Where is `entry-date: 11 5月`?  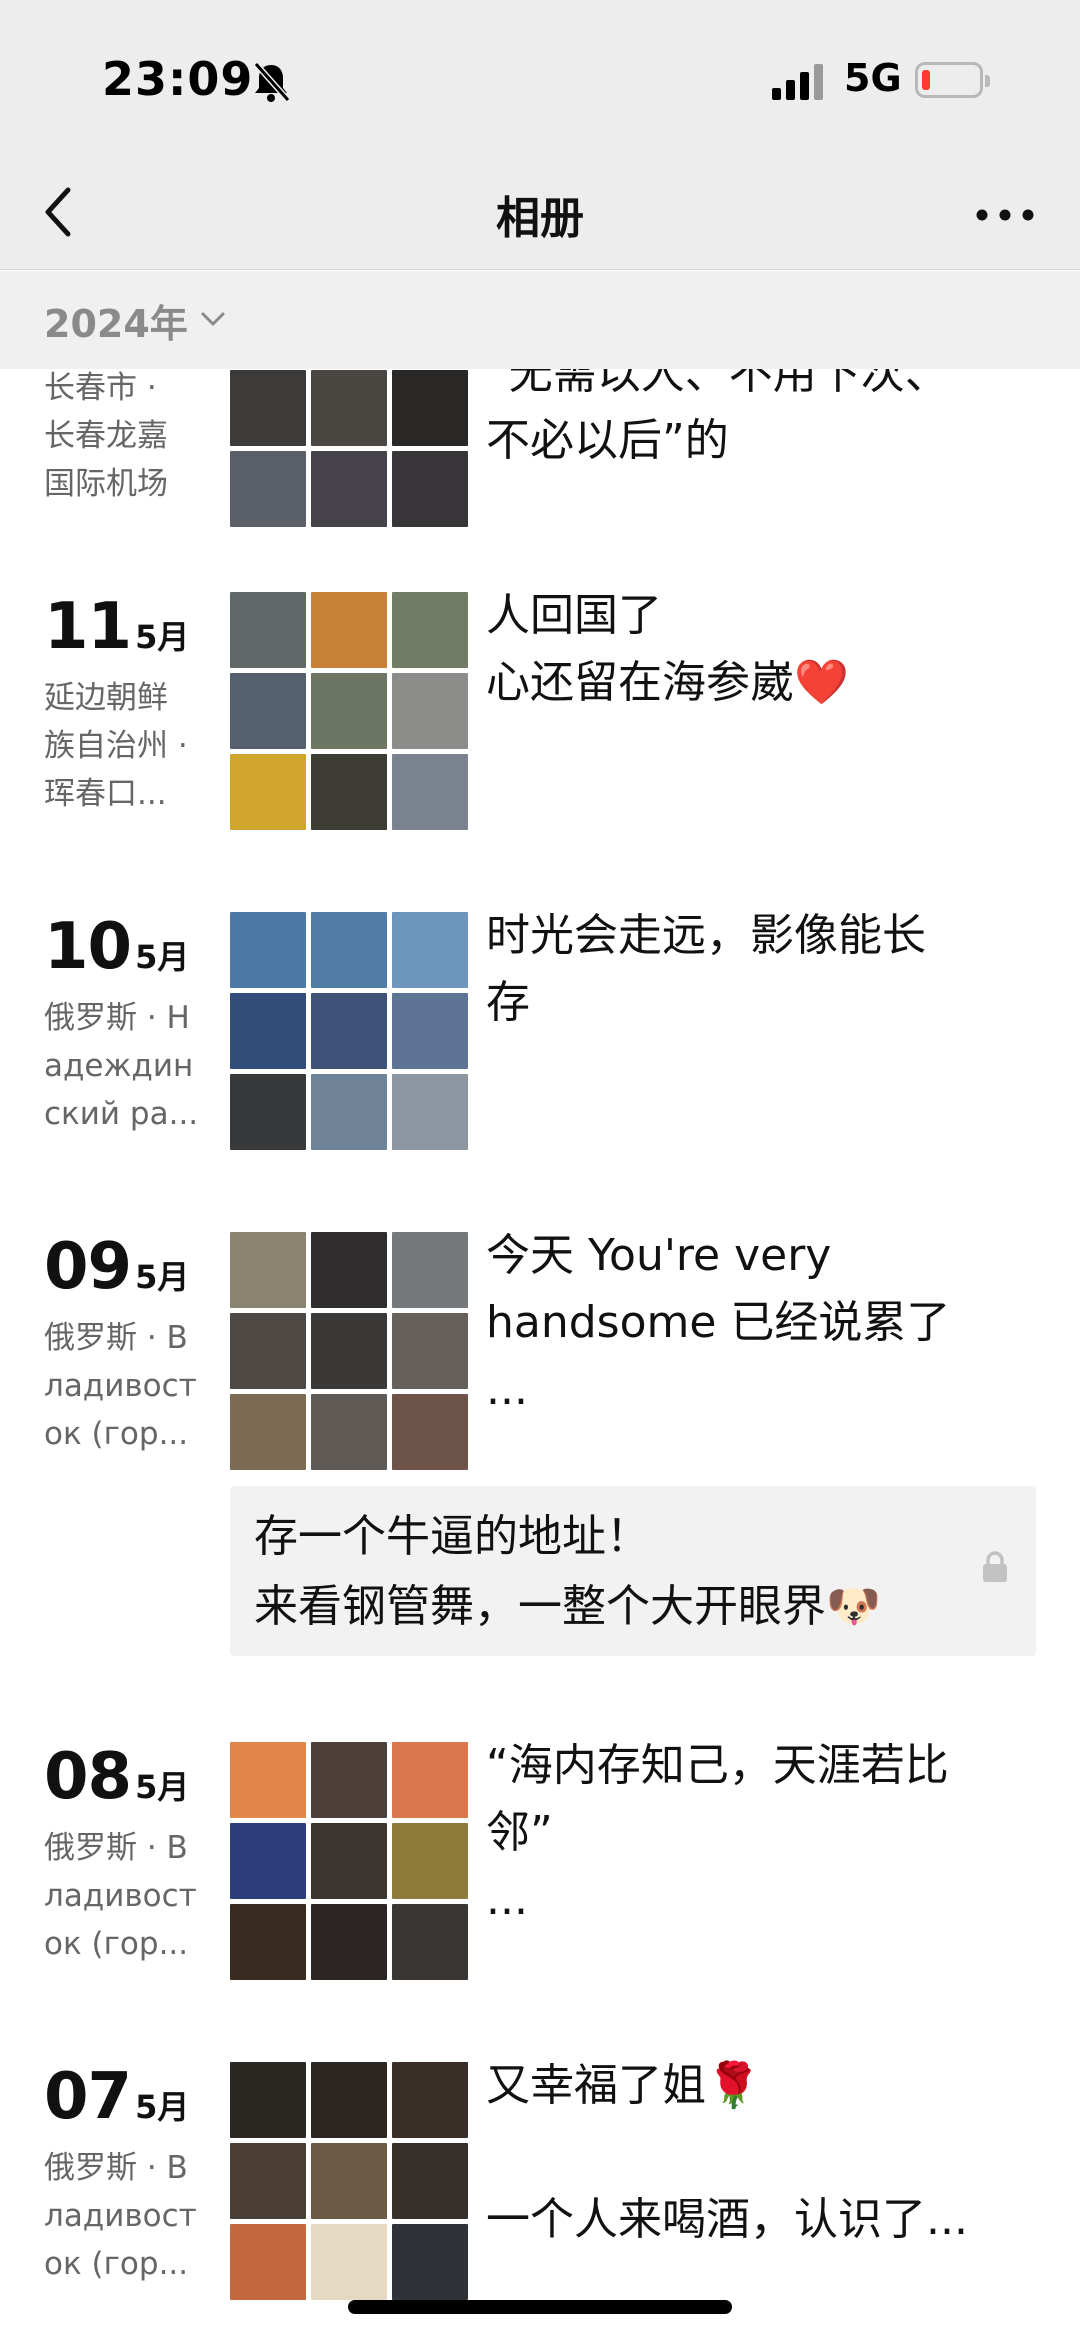
entry-date: 11 5月 is located at coordinates (116, 630).